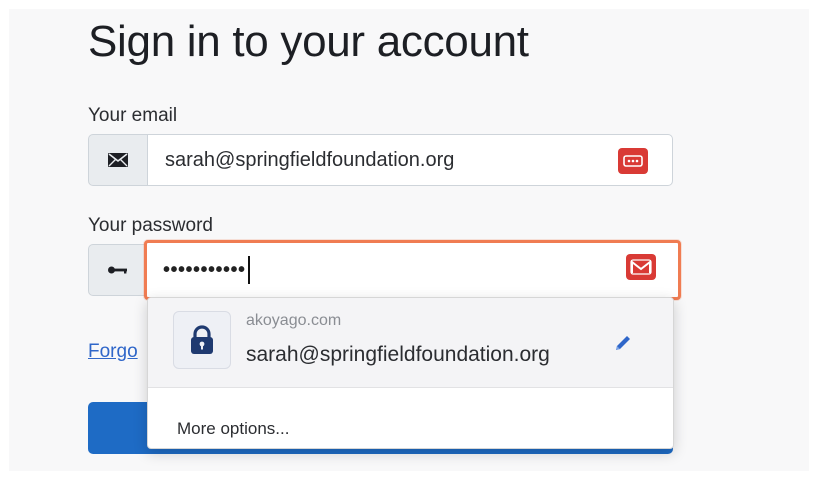 The height and width of the screenshot is (479, 817). Describe the element at coordinates (412, 270) in the screenshot. I see `password-field: •••••••••••` at that location.